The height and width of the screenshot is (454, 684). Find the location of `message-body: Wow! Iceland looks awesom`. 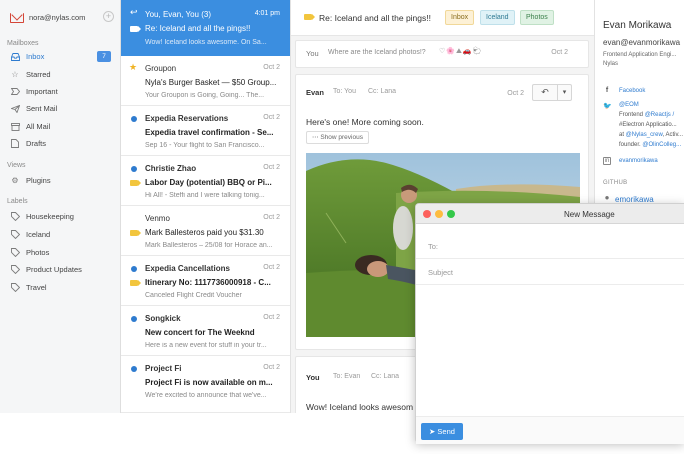

message-body: Wow! Iceland looks awesom is located at coordinates (360, 407).